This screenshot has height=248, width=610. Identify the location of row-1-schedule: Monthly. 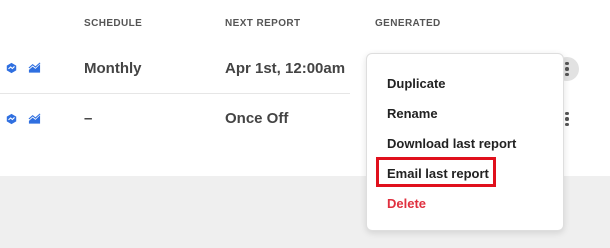
(113, 68).